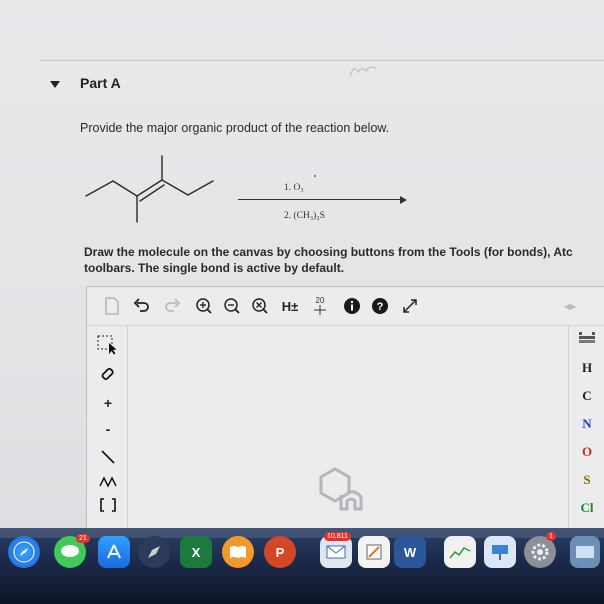 This screenshot has width=604, height=604. Describe the element at coordinates (294, 188) in the screenshot. I see `reagent-step-1: 1. O₃` at that location.